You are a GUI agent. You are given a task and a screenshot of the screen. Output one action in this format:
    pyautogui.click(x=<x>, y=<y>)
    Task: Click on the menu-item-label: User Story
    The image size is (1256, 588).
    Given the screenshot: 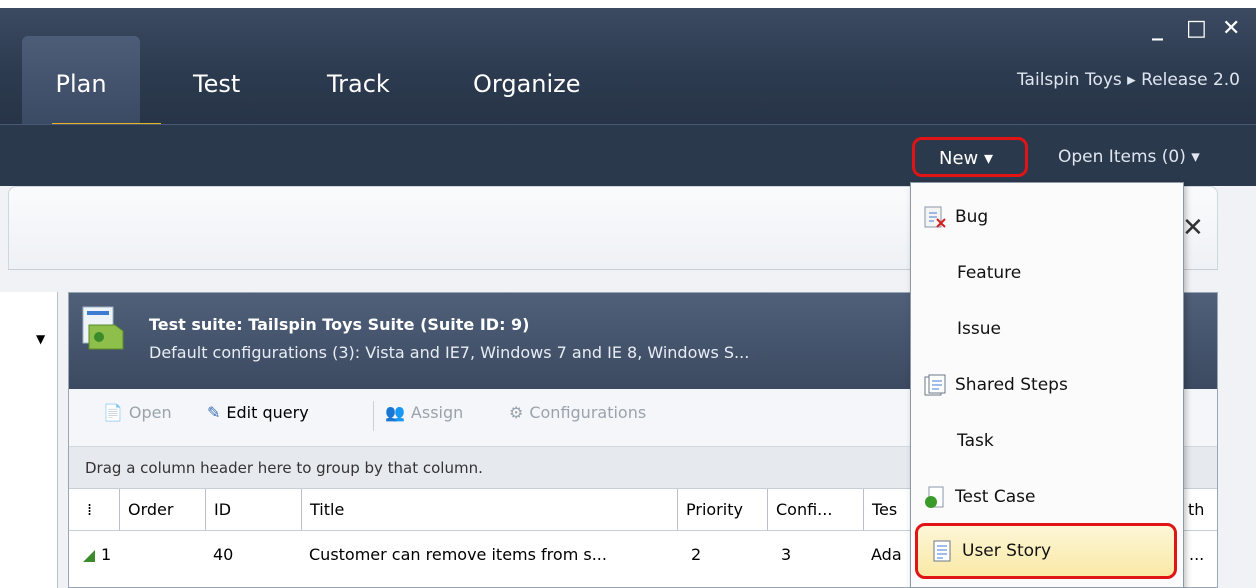 What is the action you would take?
    pyautogui.click(x=1007, y=551)
    